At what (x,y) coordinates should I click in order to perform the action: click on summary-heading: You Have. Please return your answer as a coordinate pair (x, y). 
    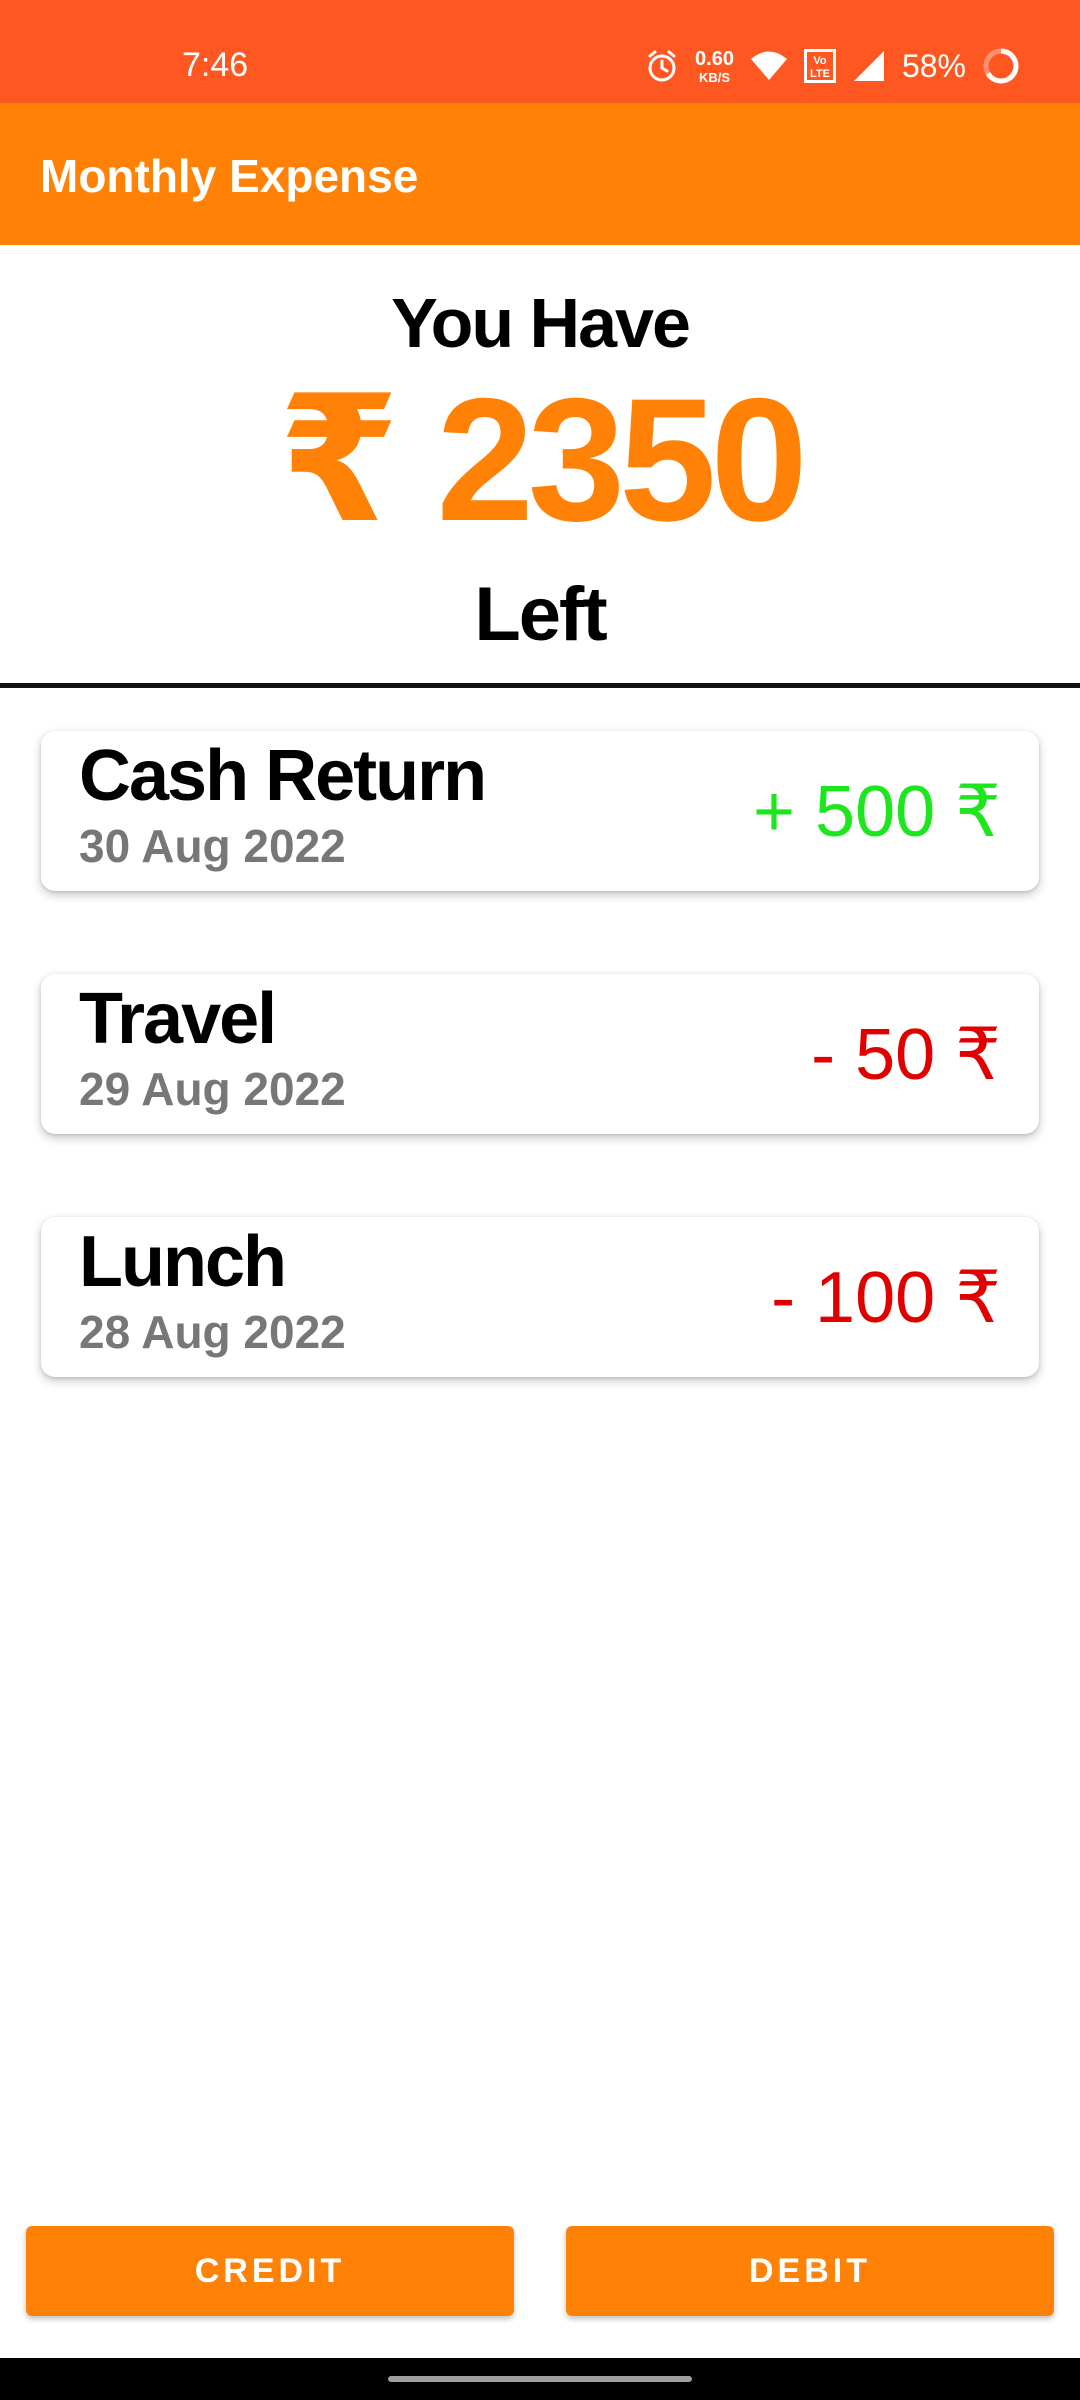
    Looking at the image, I should click on (541, 323).